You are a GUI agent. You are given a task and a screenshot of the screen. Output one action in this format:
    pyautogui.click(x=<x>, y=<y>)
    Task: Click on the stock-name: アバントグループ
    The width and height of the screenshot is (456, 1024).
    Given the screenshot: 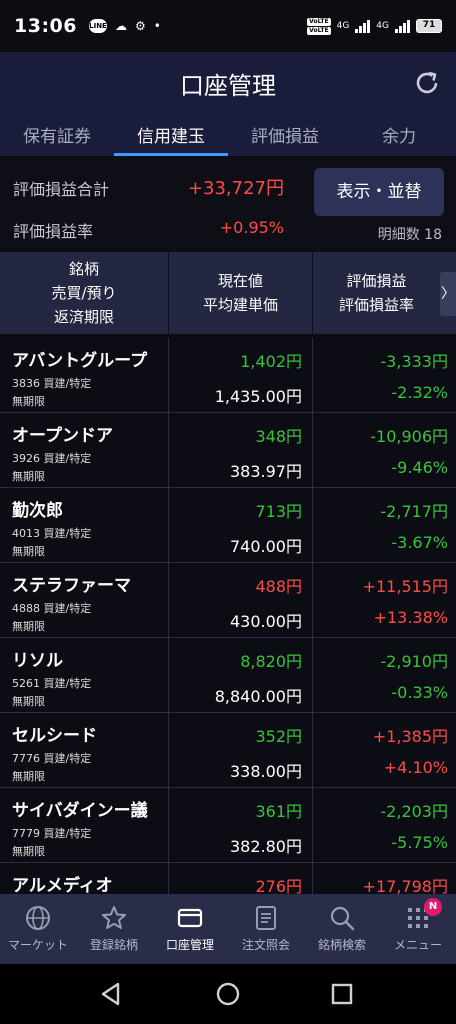 What is the action you would take?
    pyautogui.click(x=80, y=361)
    